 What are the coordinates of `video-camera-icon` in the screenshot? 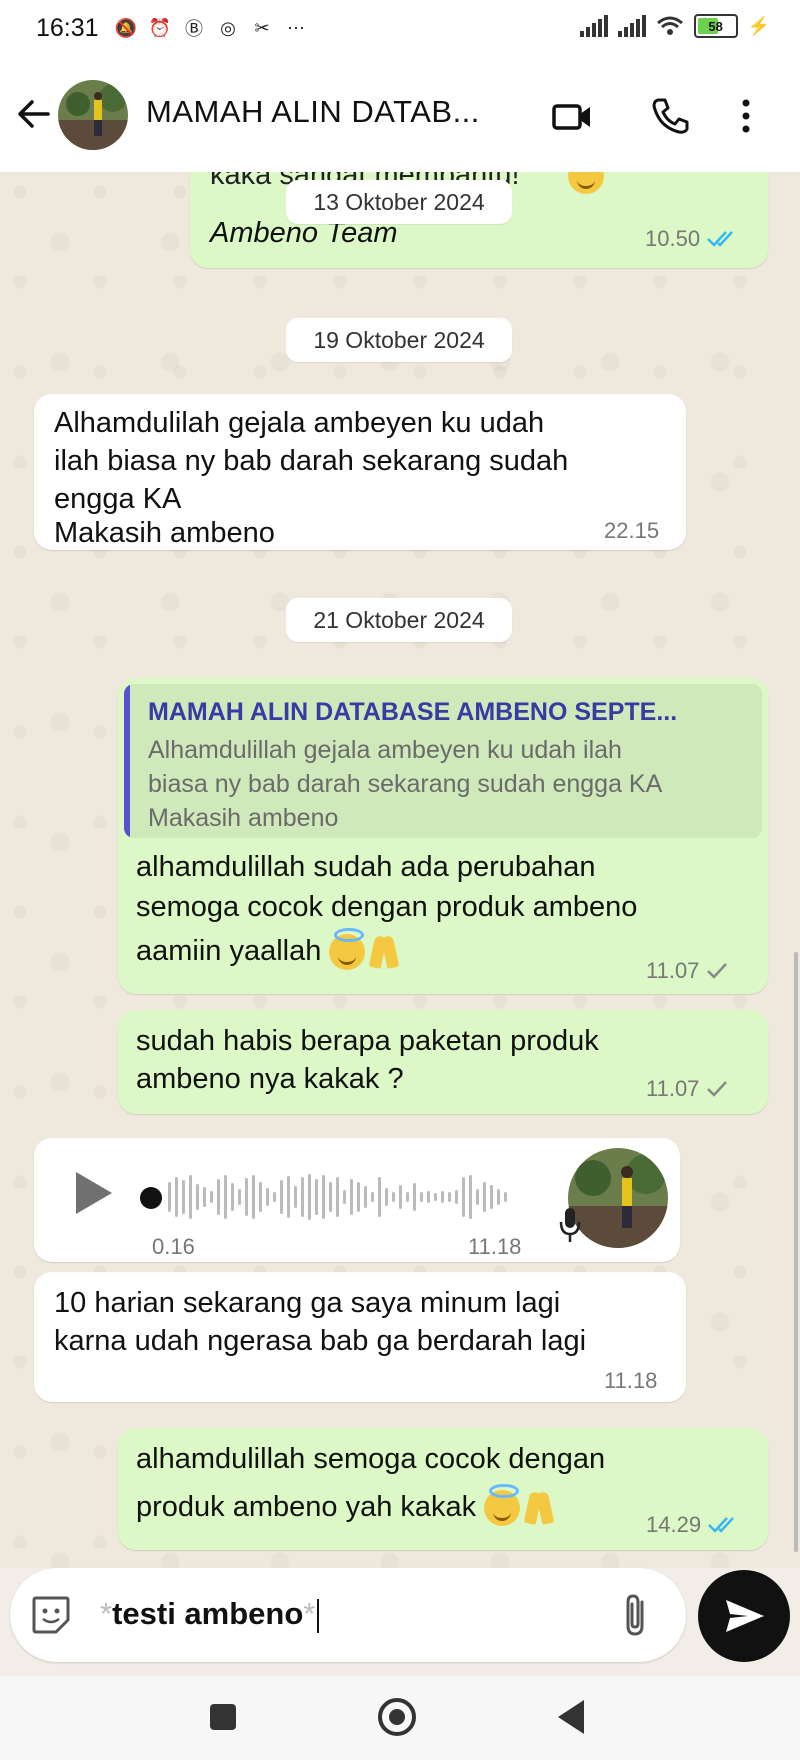 It's located at (572, 116).